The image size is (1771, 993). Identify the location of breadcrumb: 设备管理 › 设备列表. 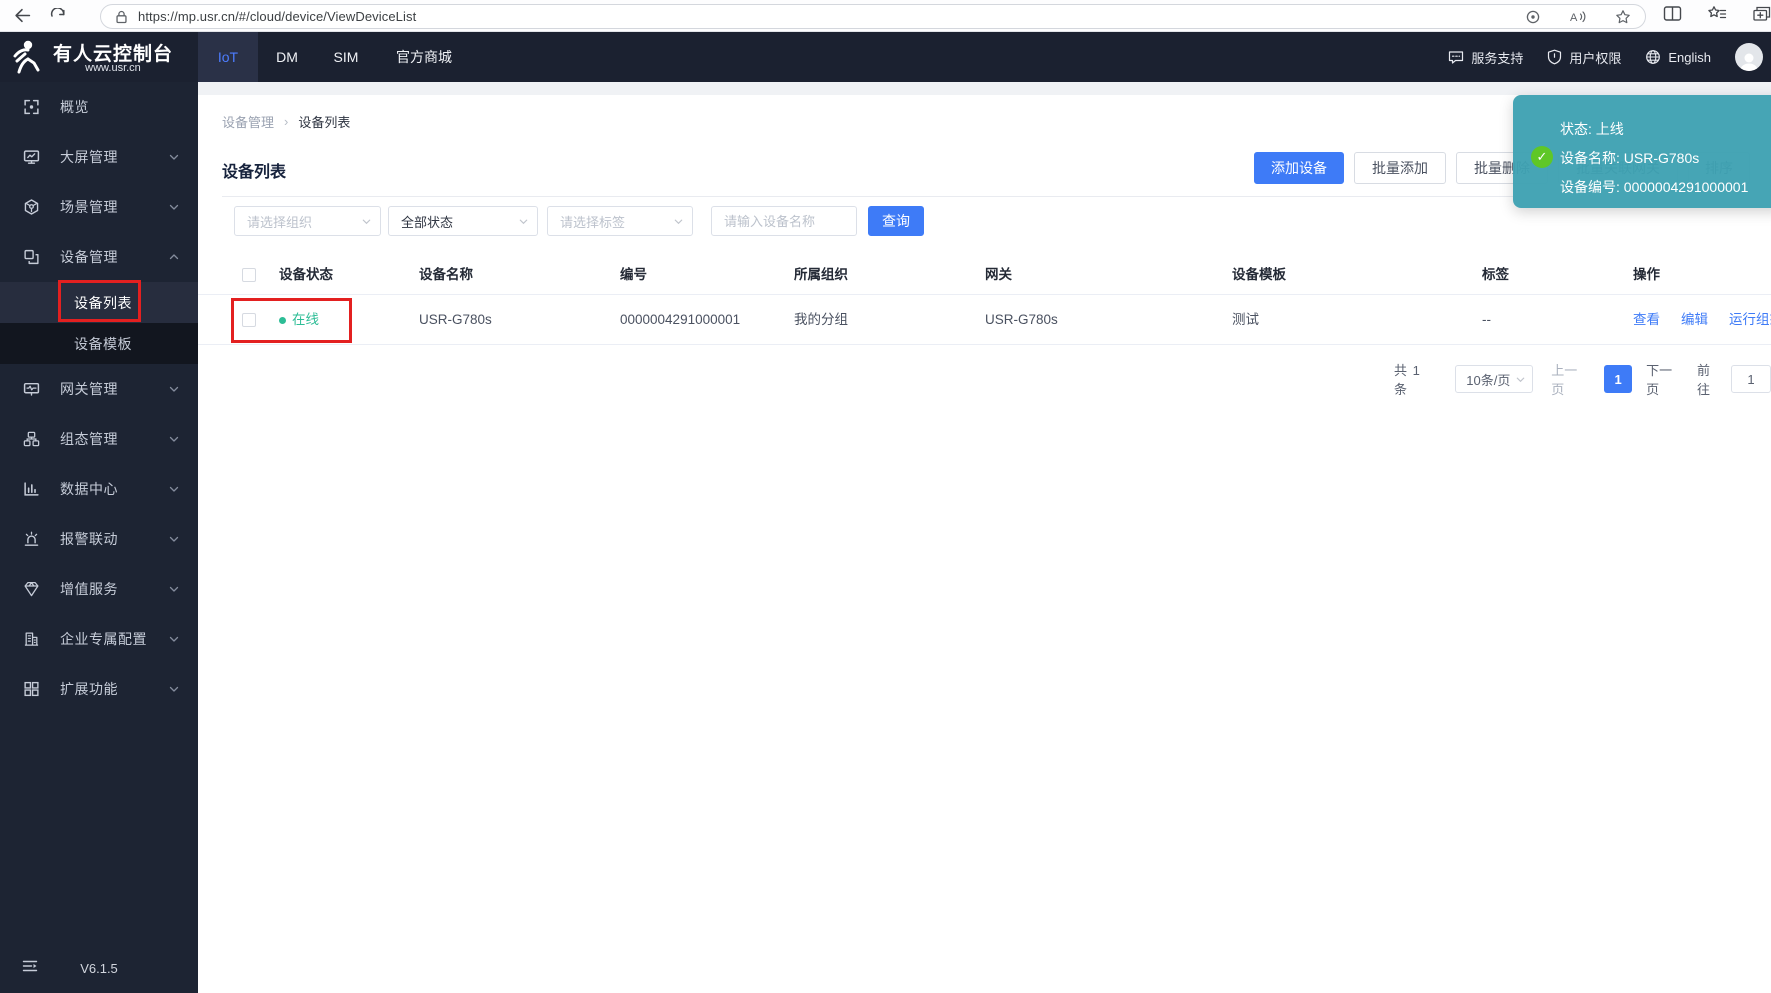
(286, 121).